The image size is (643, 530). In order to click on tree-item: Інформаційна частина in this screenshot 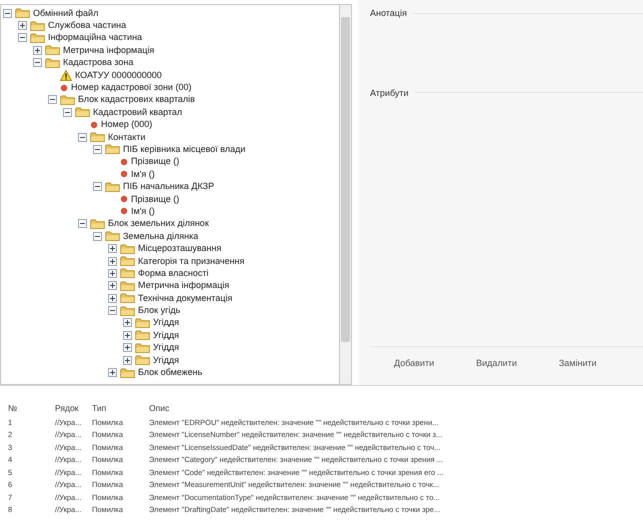, I will do `click(95, 38)`.